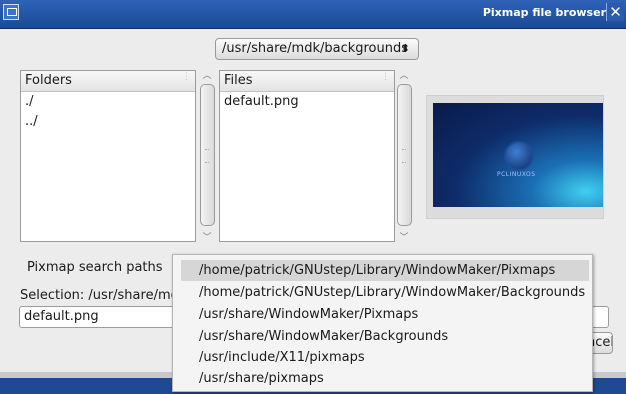 The width and height of the screenshot is (626, 394). Describe the element at coordinates (95, 267) in the screenshot. I see `search-paths-label: Pixmap search paths` at that location.